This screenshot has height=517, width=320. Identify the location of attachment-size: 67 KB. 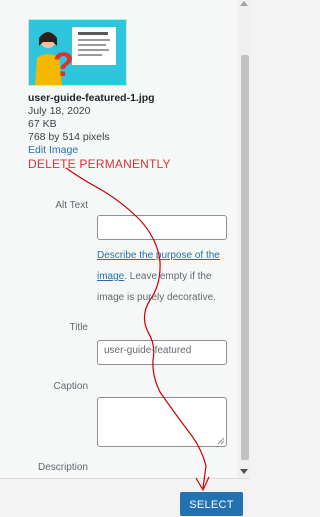
(42, 124).